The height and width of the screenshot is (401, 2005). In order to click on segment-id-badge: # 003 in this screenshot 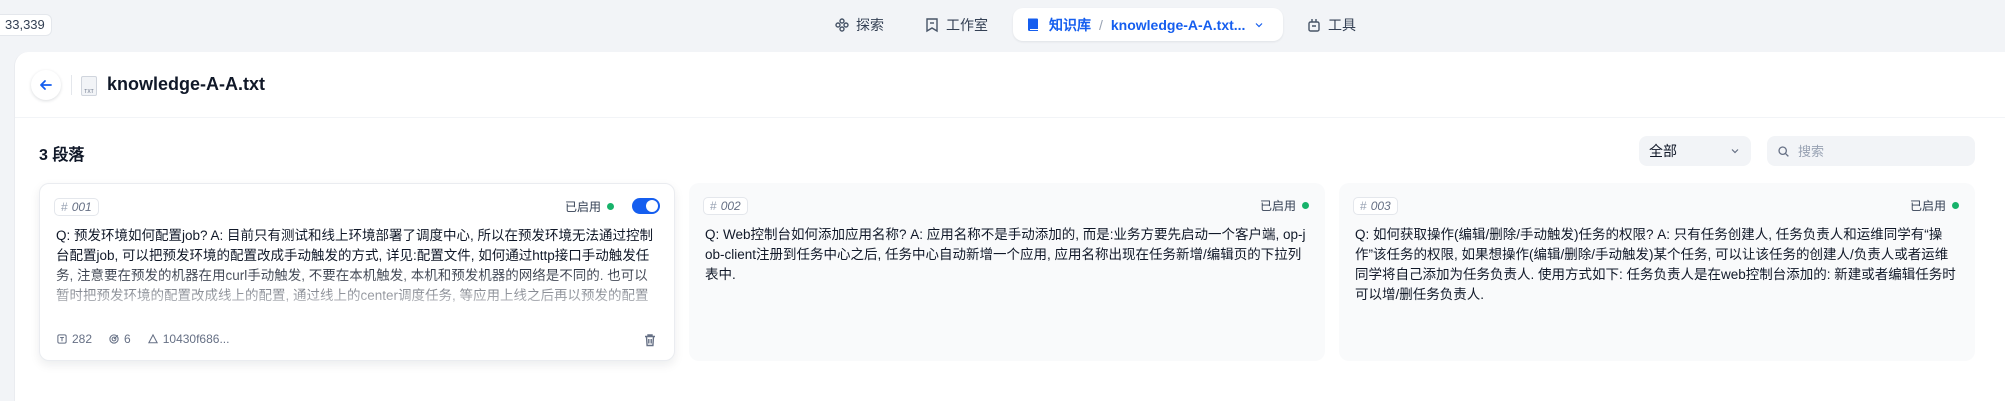, I will do `click(1375, 206)`.